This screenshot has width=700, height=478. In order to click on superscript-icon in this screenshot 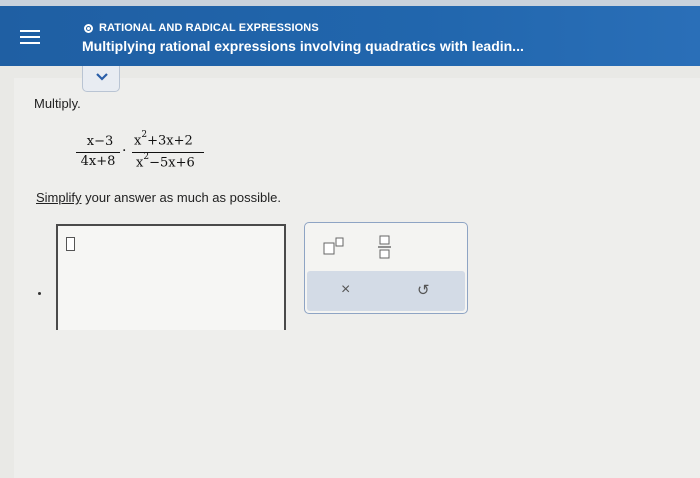, I will do `click(333, 246)`.